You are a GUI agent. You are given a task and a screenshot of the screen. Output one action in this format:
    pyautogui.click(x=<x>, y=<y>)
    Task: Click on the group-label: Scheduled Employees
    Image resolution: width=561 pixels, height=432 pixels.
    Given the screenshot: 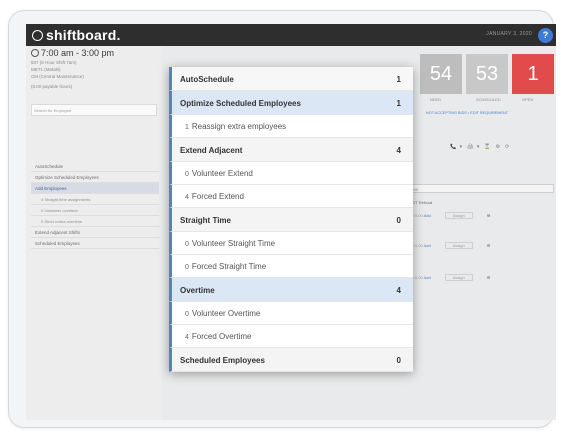 What is the action you would take?
    pyautogui.click(x=222, y=360)
    